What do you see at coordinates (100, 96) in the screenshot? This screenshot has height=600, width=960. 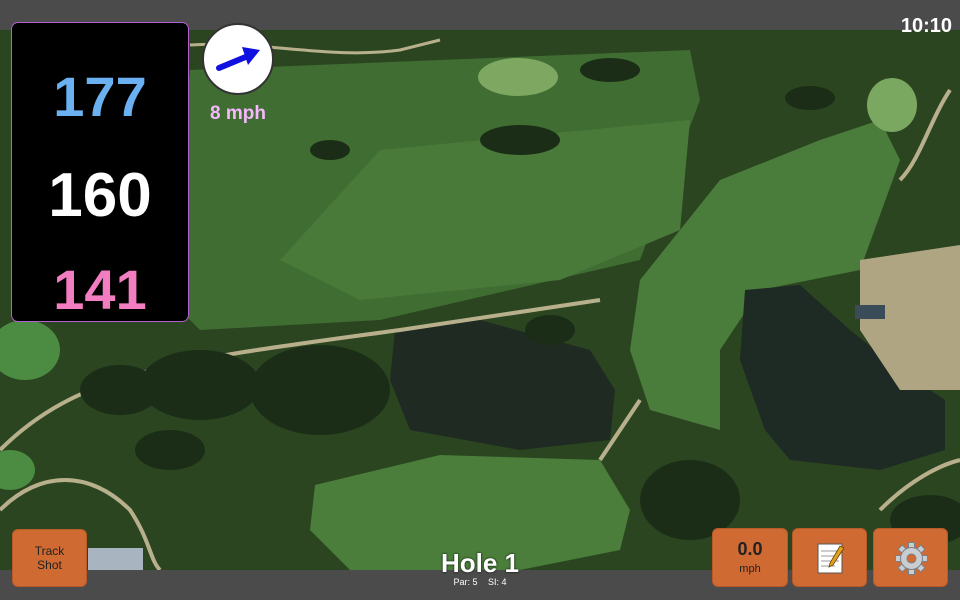 I see `back-distance: 177` at bounding box center [100, 96].